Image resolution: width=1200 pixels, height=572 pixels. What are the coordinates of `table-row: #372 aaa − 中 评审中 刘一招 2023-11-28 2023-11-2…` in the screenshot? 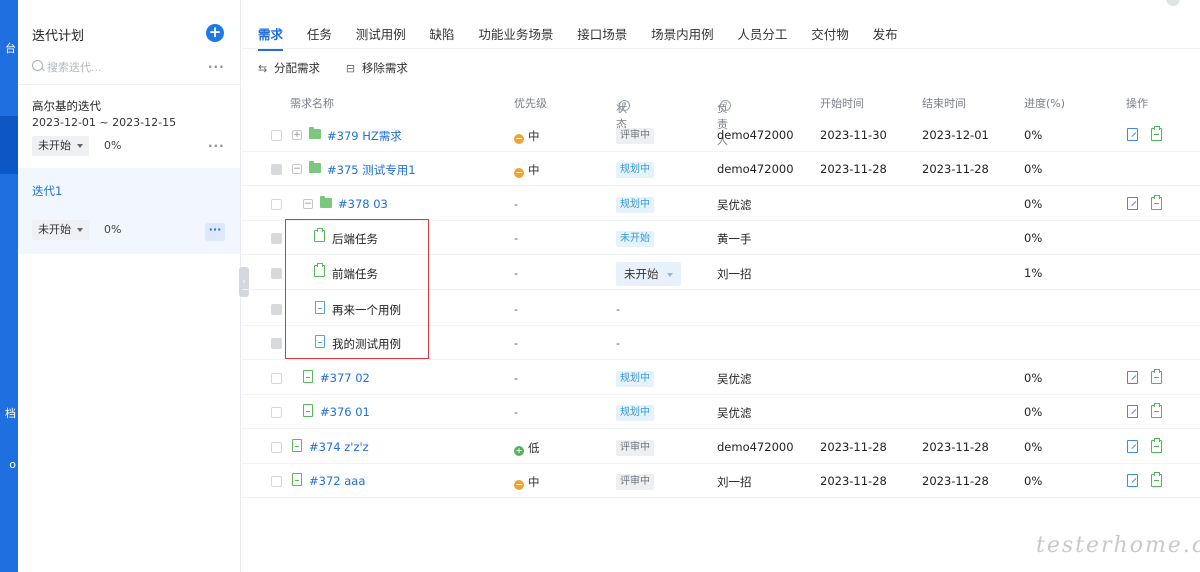 It's located at (721, 481).